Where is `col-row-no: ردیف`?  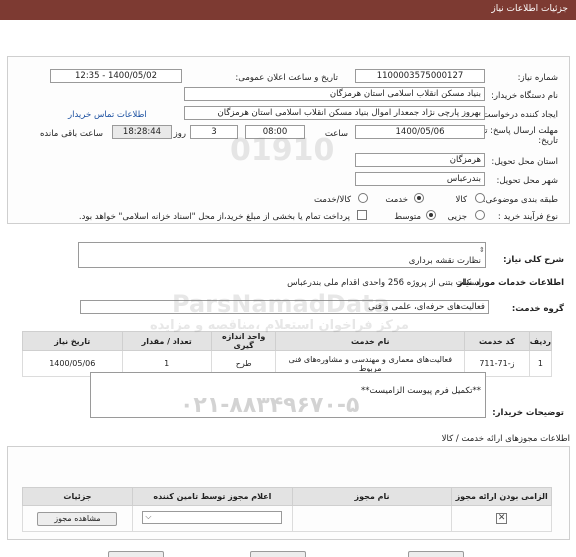
col-row-no: ردیف is located at coordinates (540, 341).